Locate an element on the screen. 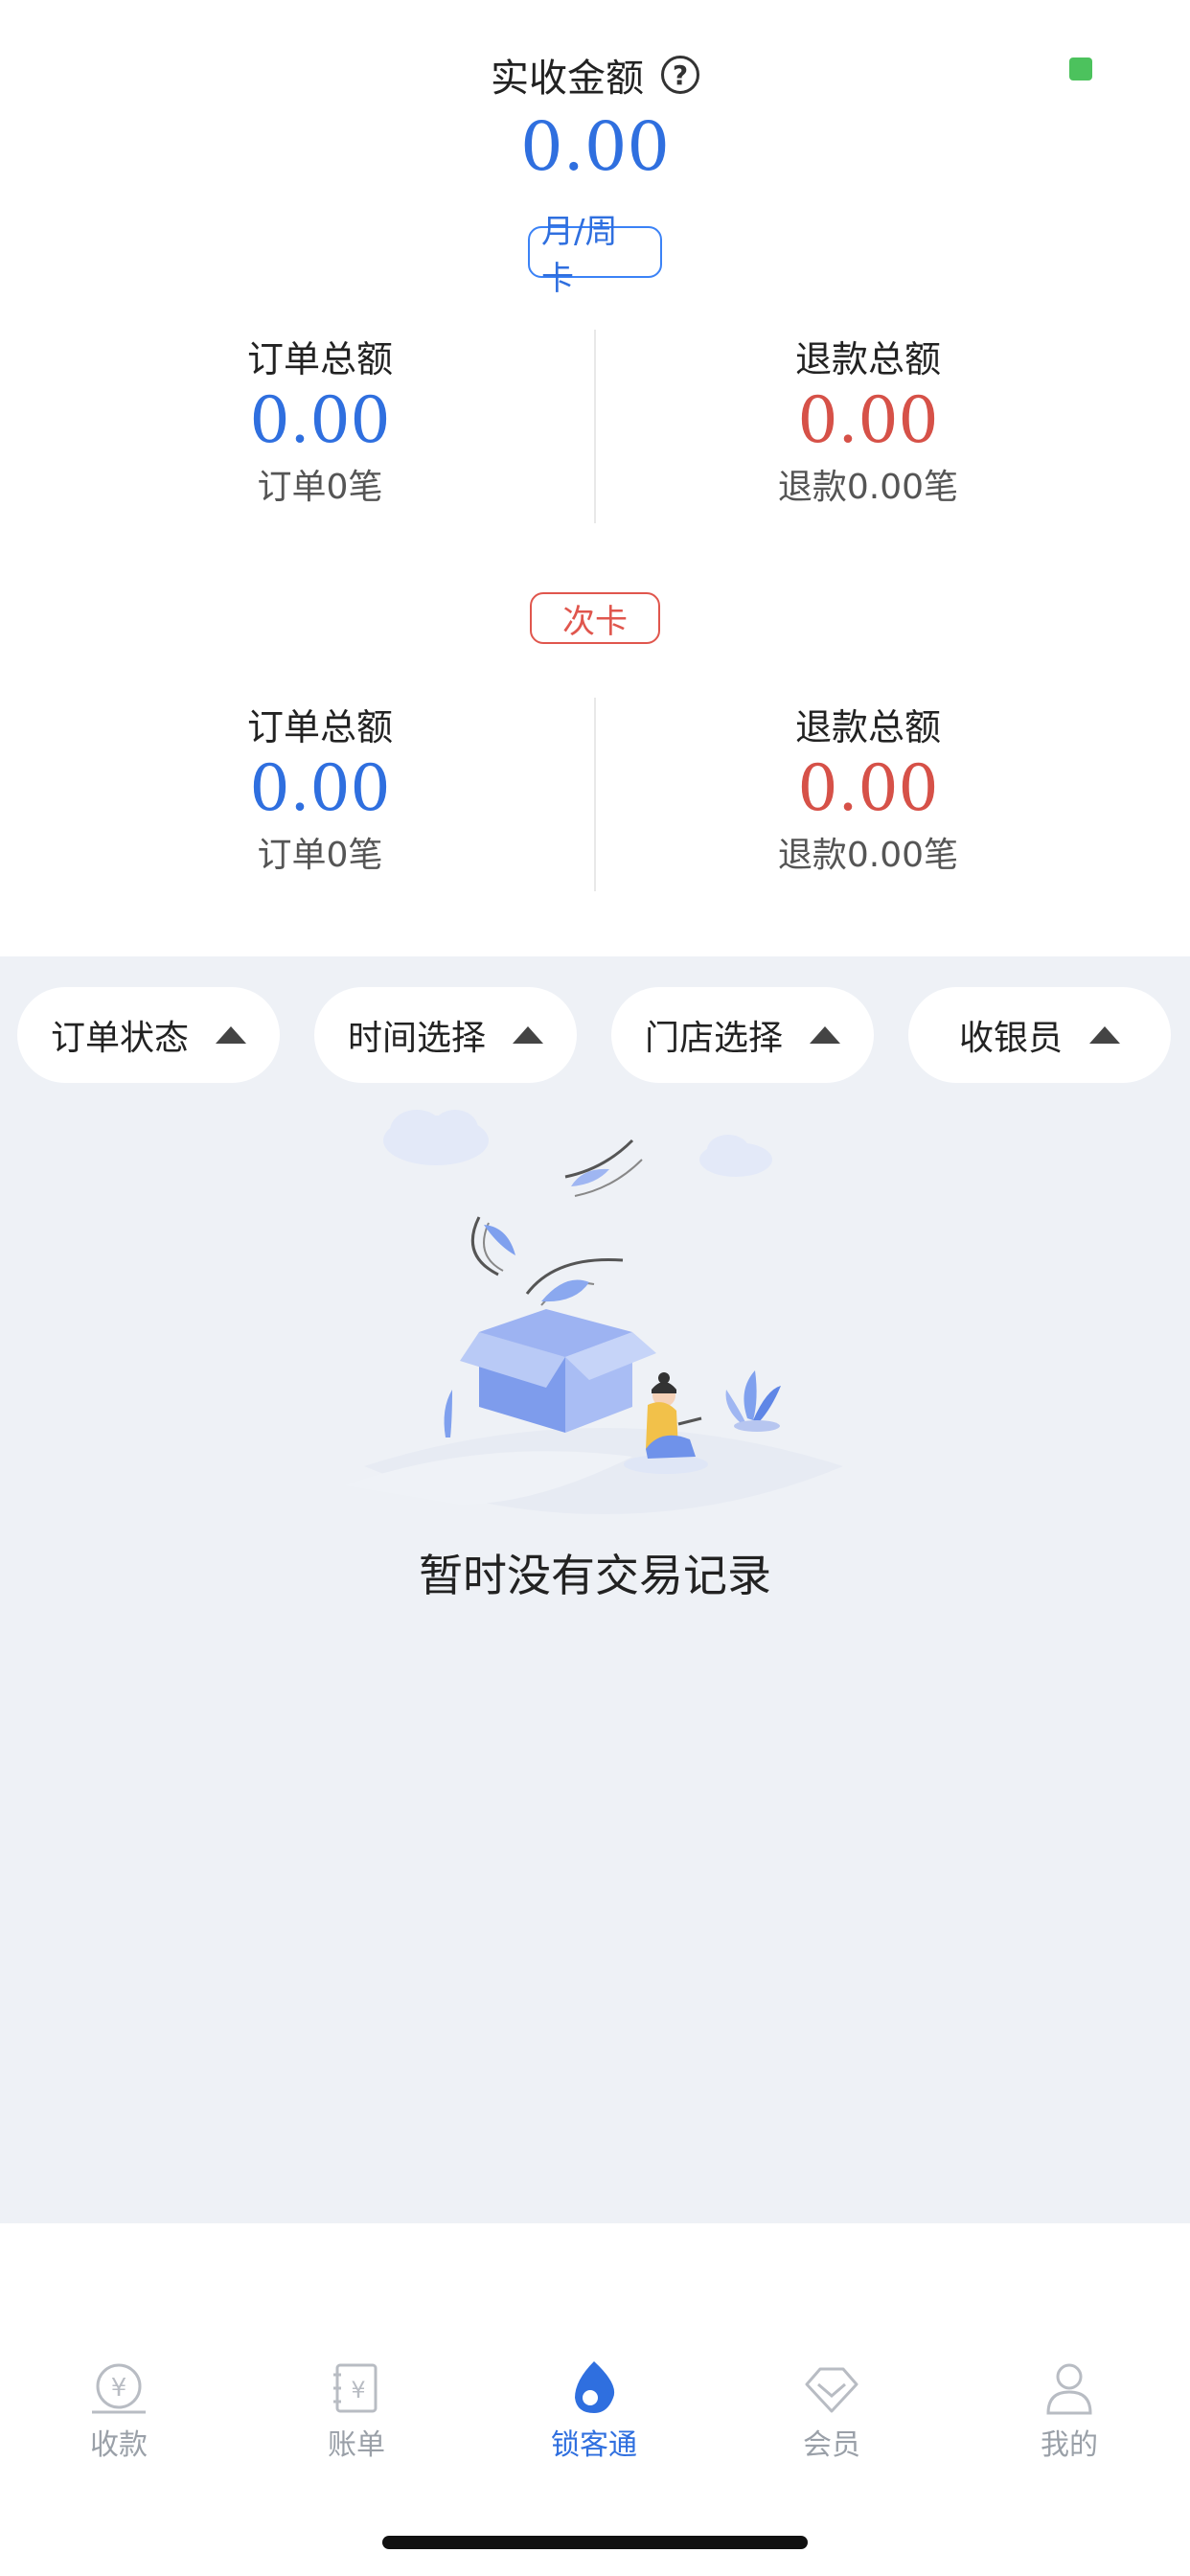 This screenshot has height=2576, width=1190. monthly-refund-stat: 退款总额 0.00 退款0.00笔 is located at coordinates (868, 420).